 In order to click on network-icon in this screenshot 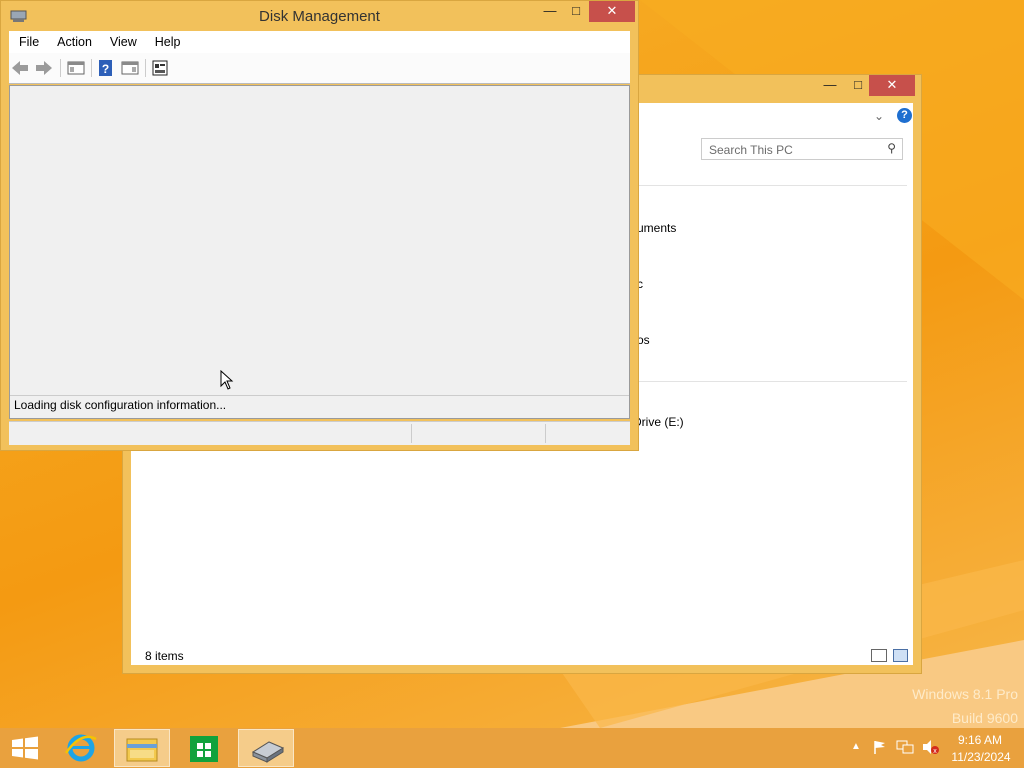, I will do `click(905, 747)`.